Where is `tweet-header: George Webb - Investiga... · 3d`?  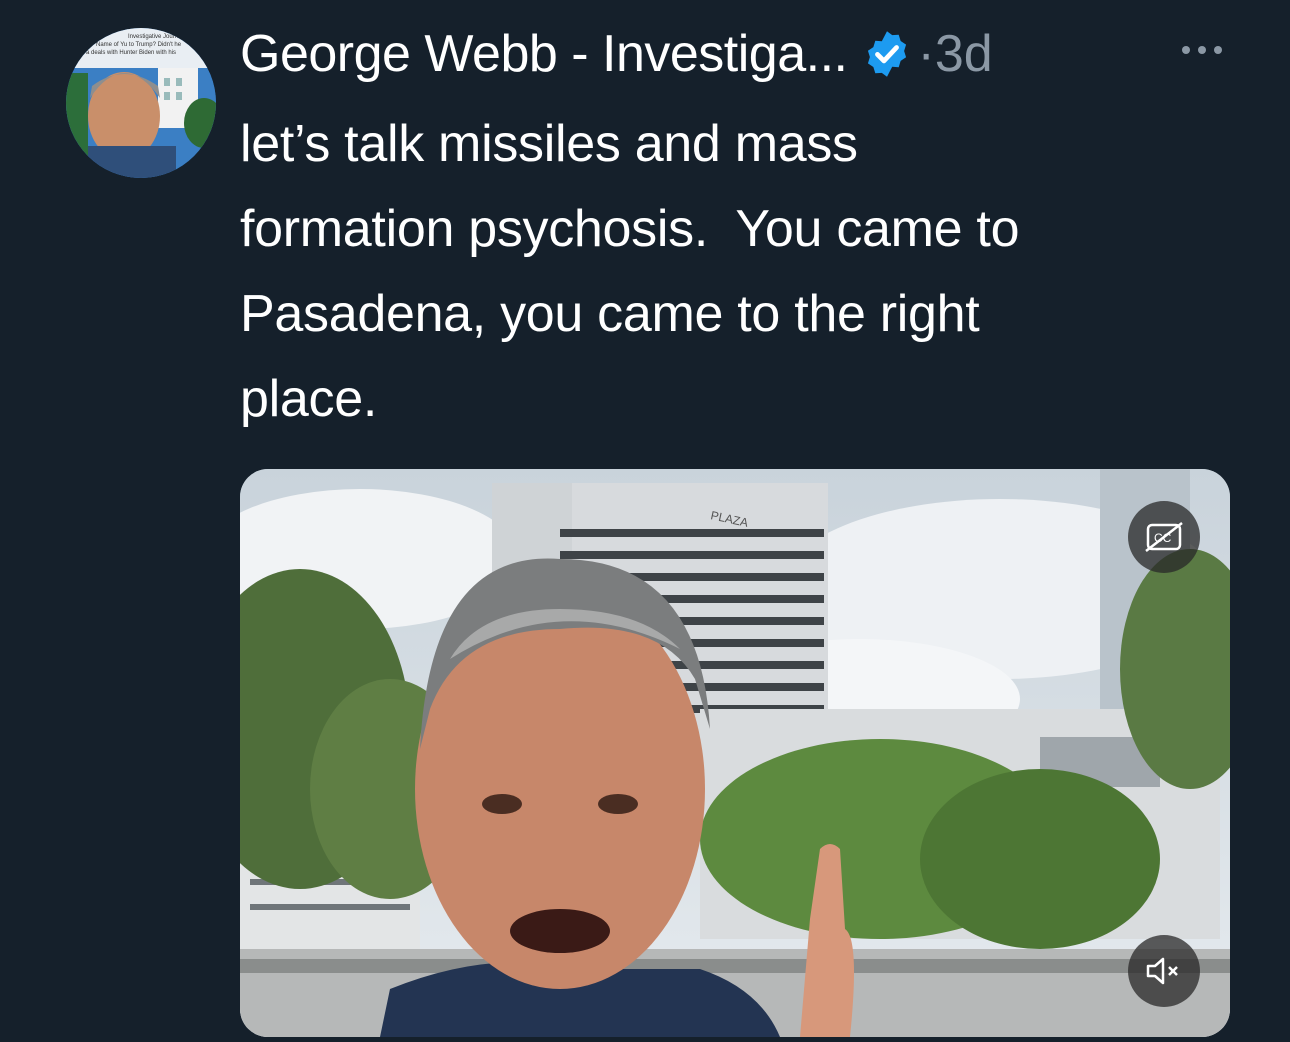 tweet-header: George Webb - Investiga... · 3d is located at coordinates (616, 54).